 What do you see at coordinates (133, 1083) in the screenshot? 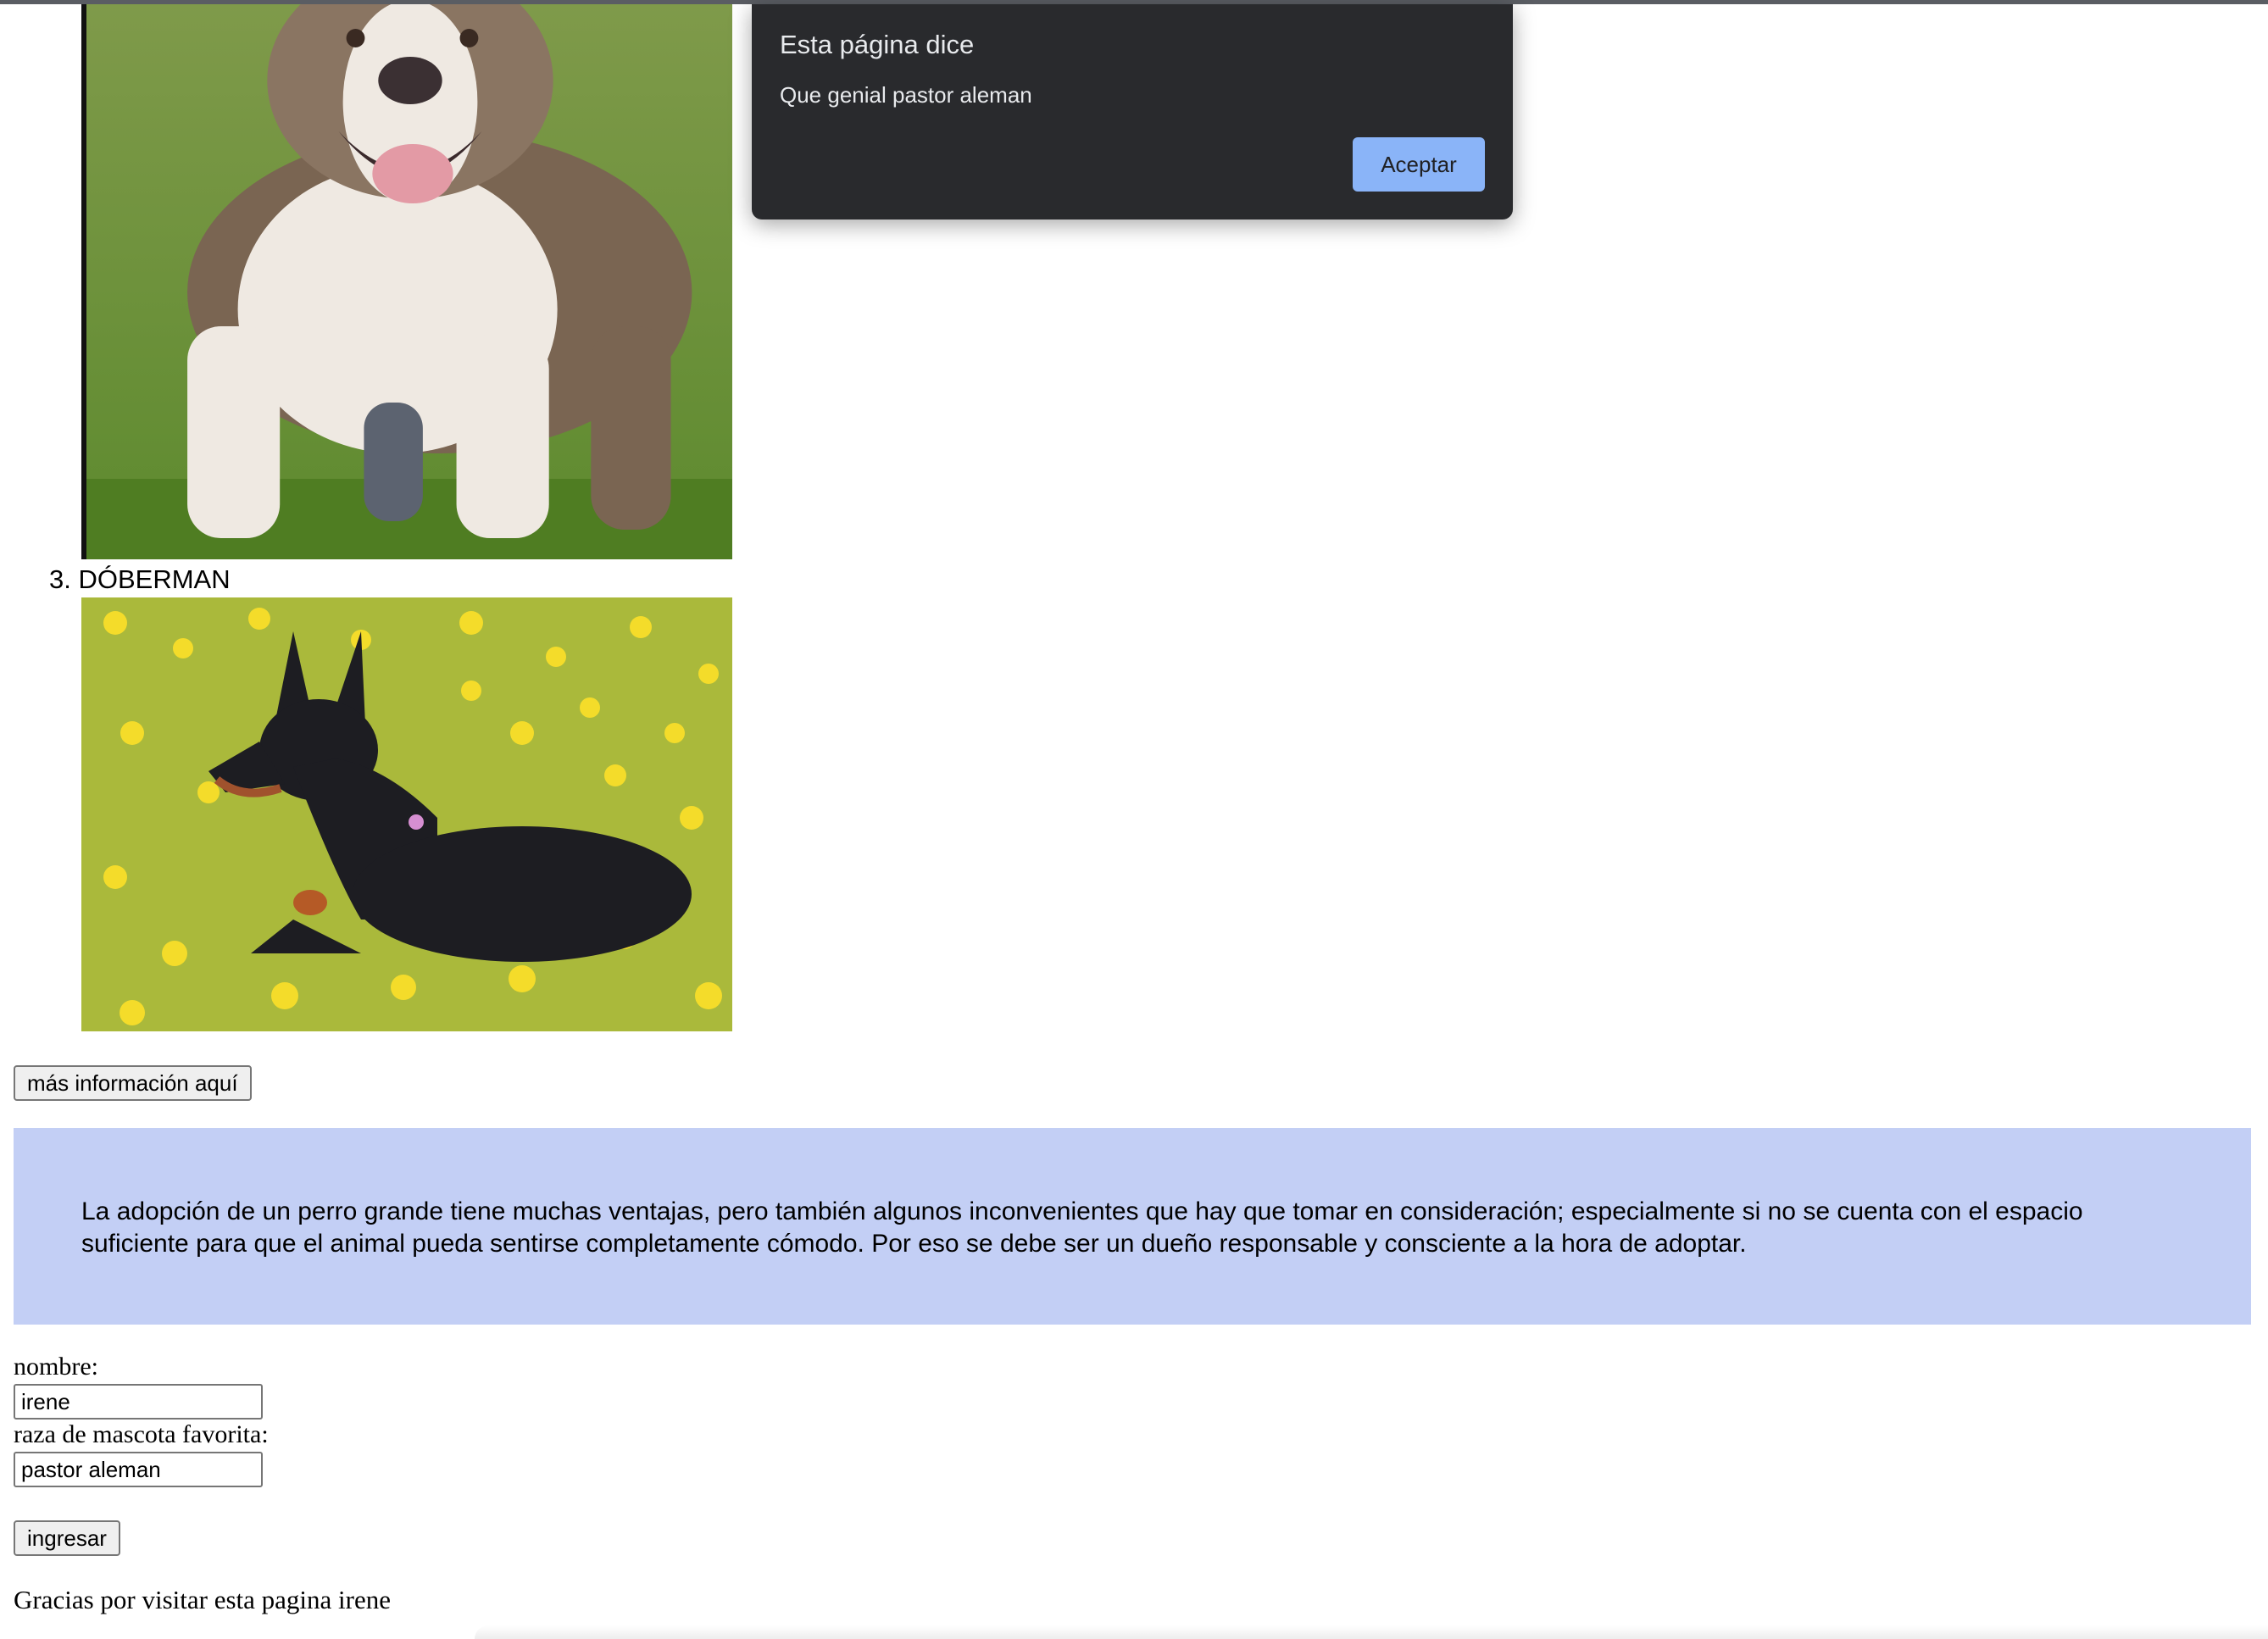
I see `more-info-button: más información aquí` at bounding box center [133, 1083].